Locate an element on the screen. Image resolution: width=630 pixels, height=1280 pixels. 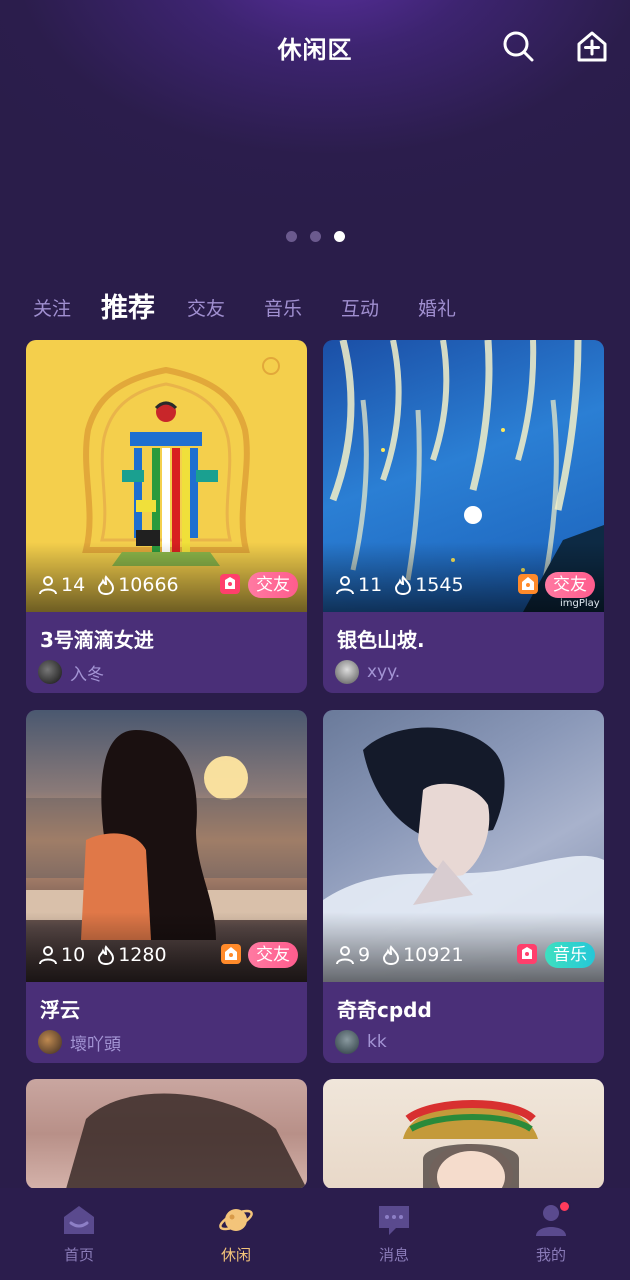
search-button is located at coordinates (518, 46).